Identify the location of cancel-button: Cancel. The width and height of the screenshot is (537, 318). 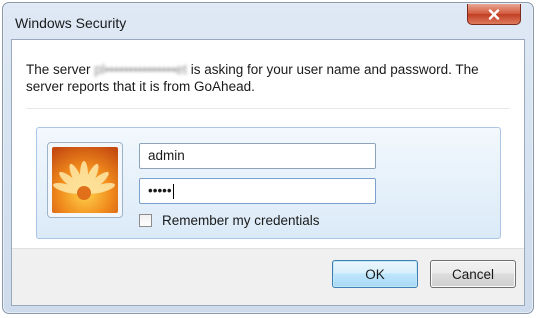
(473, 274).